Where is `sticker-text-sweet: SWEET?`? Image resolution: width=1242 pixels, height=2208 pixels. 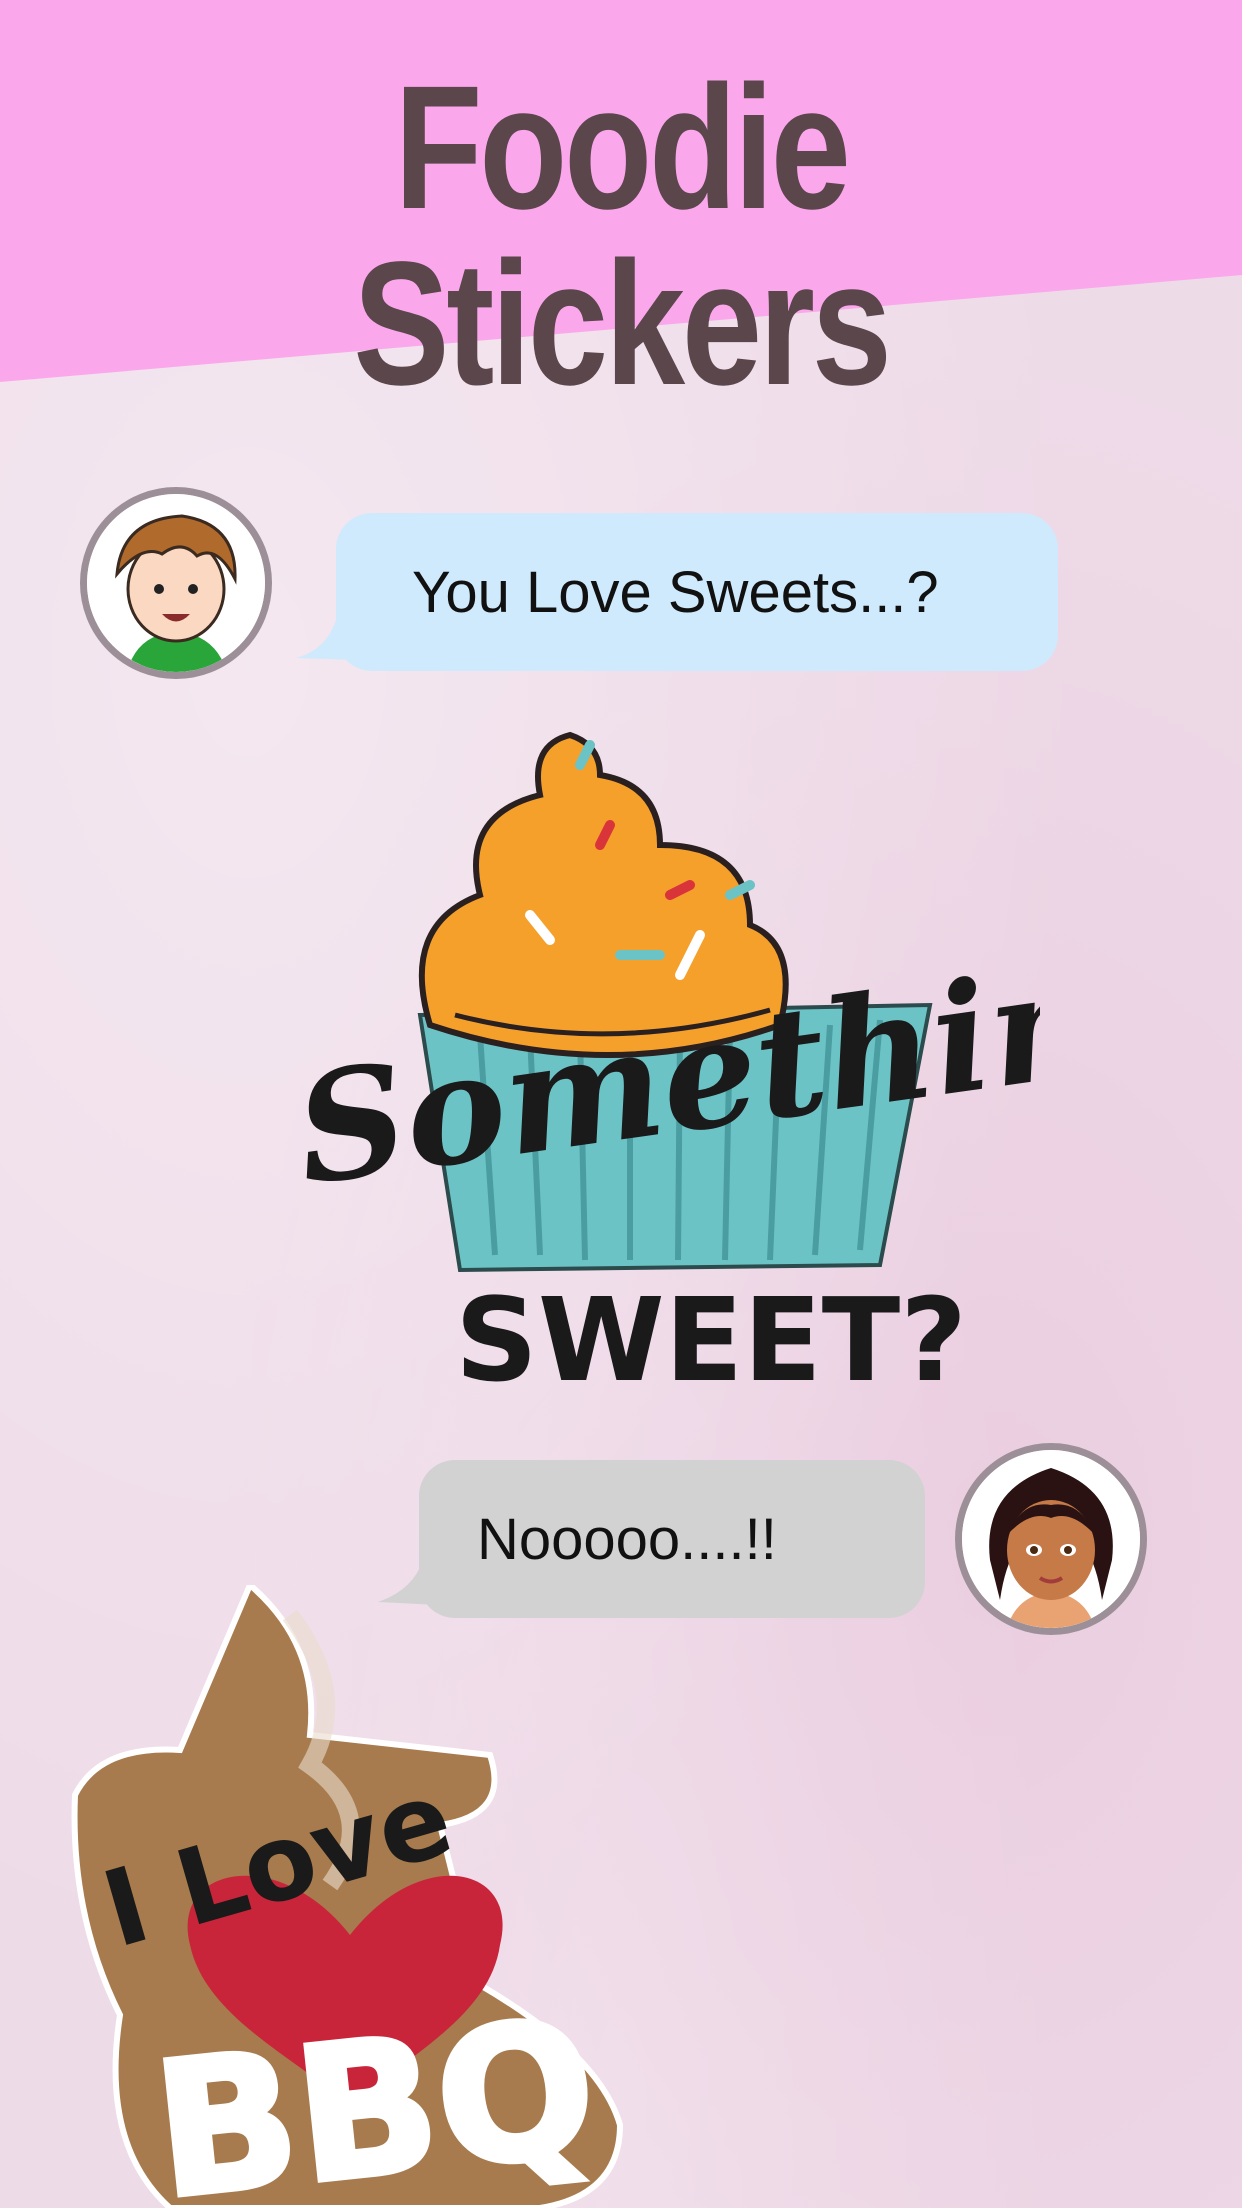
sticker-text-sweet: SWEET? is located at coordinates (711, 1341).